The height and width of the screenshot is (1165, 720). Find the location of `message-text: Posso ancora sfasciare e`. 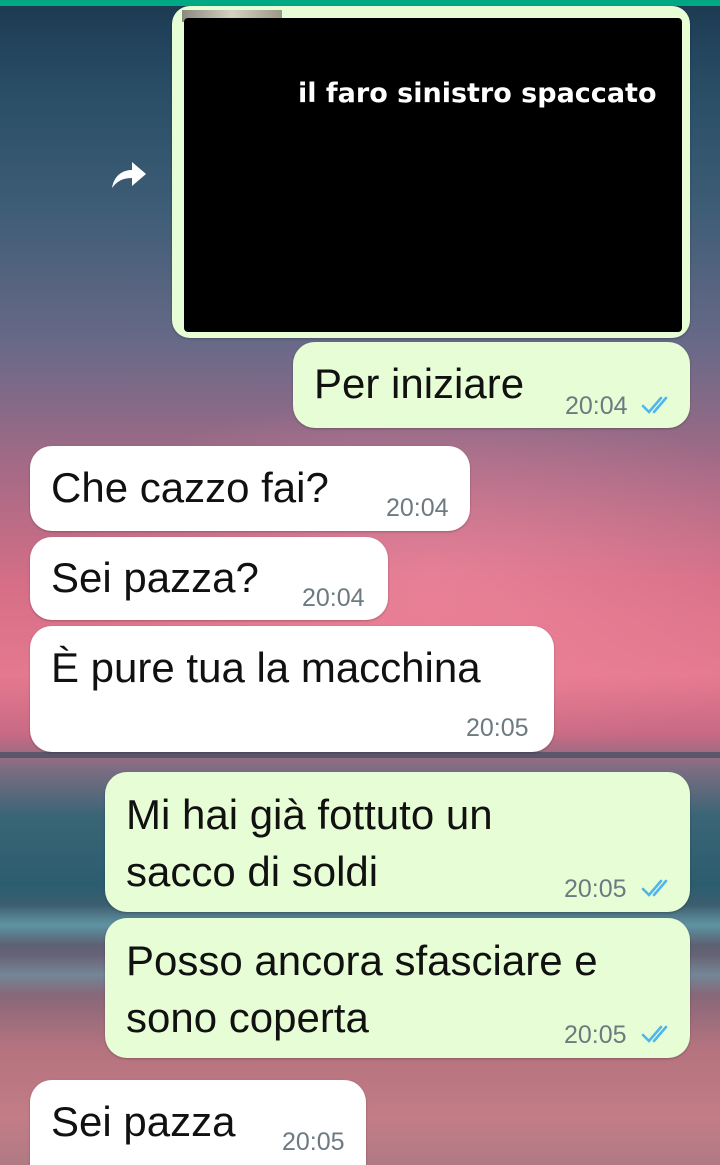

message-text: Posso ancora sfasciare e is located at coordinates (362, 960).